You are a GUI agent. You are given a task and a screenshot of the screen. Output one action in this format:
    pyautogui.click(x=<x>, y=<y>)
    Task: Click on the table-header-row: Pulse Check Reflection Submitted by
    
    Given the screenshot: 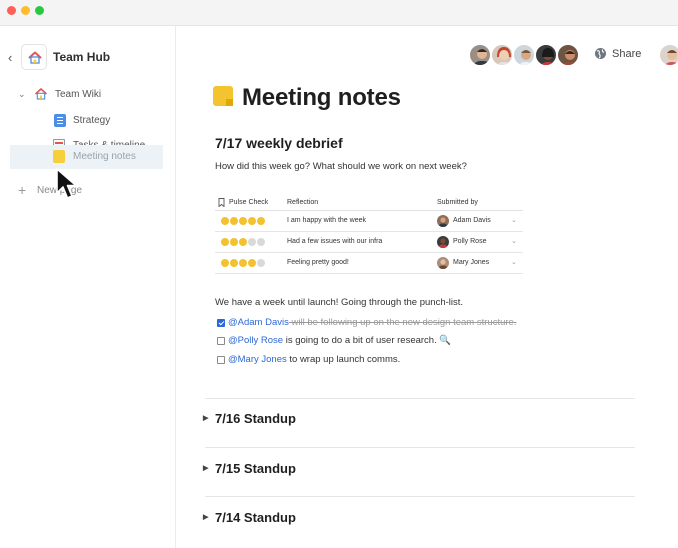 What is the action you would take?
    pyautogui.click(x=369, y=203)
    